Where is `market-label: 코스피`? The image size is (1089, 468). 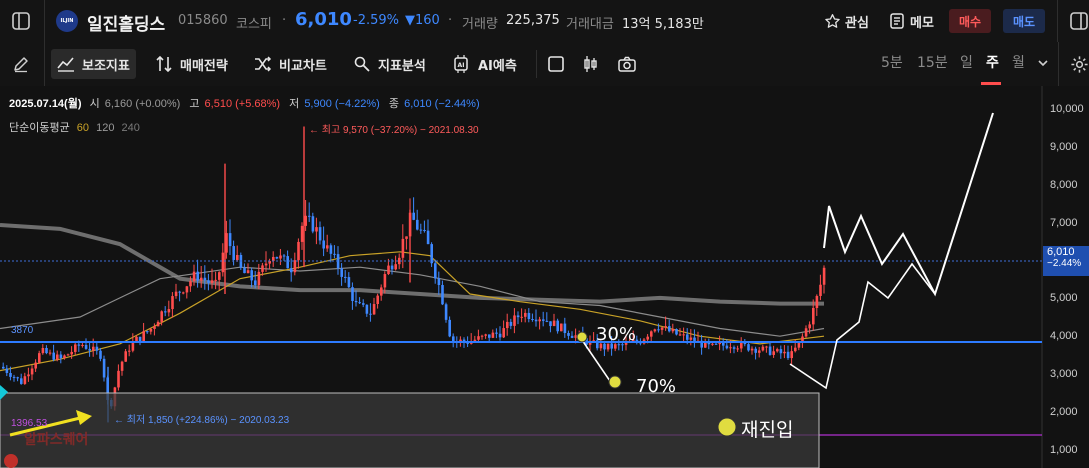
market-label: 코스피 is located at coordinates (254, 24).